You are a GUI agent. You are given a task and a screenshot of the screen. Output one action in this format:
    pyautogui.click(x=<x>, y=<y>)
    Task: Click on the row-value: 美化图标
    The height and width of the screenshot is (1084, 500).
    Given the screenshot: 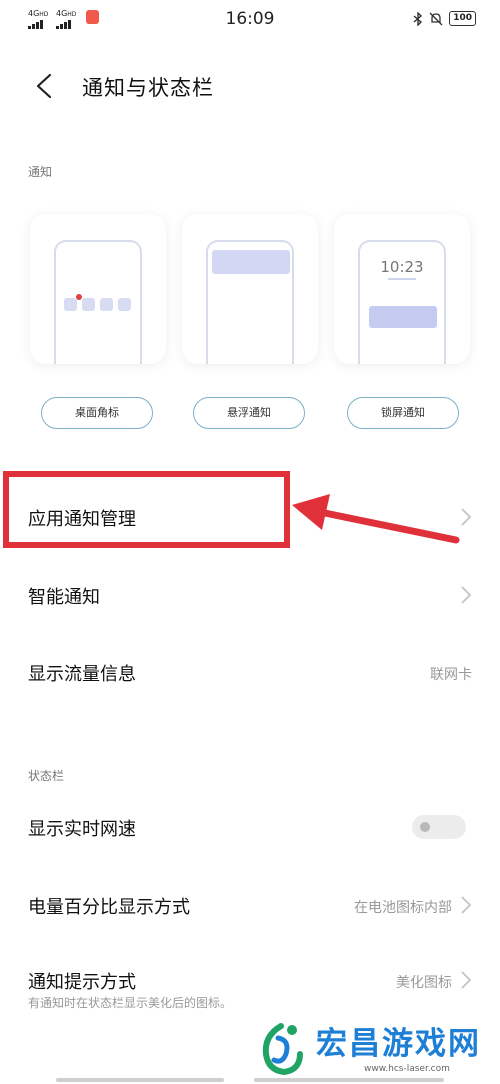 What is the action you would take?
    pyautogui.click(x=424, y=983)
    